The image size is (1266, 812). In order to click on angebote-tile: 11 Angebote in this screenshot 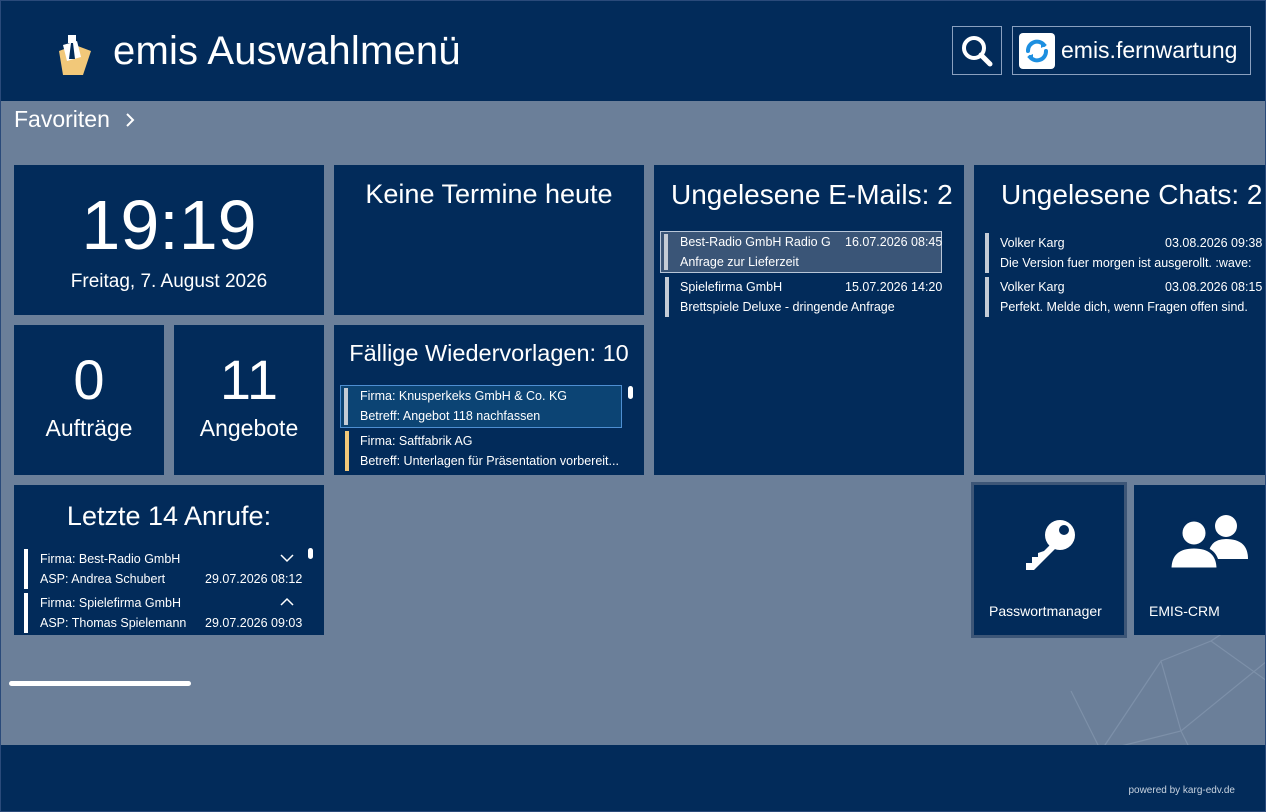, I will do `click(249, 400)`.